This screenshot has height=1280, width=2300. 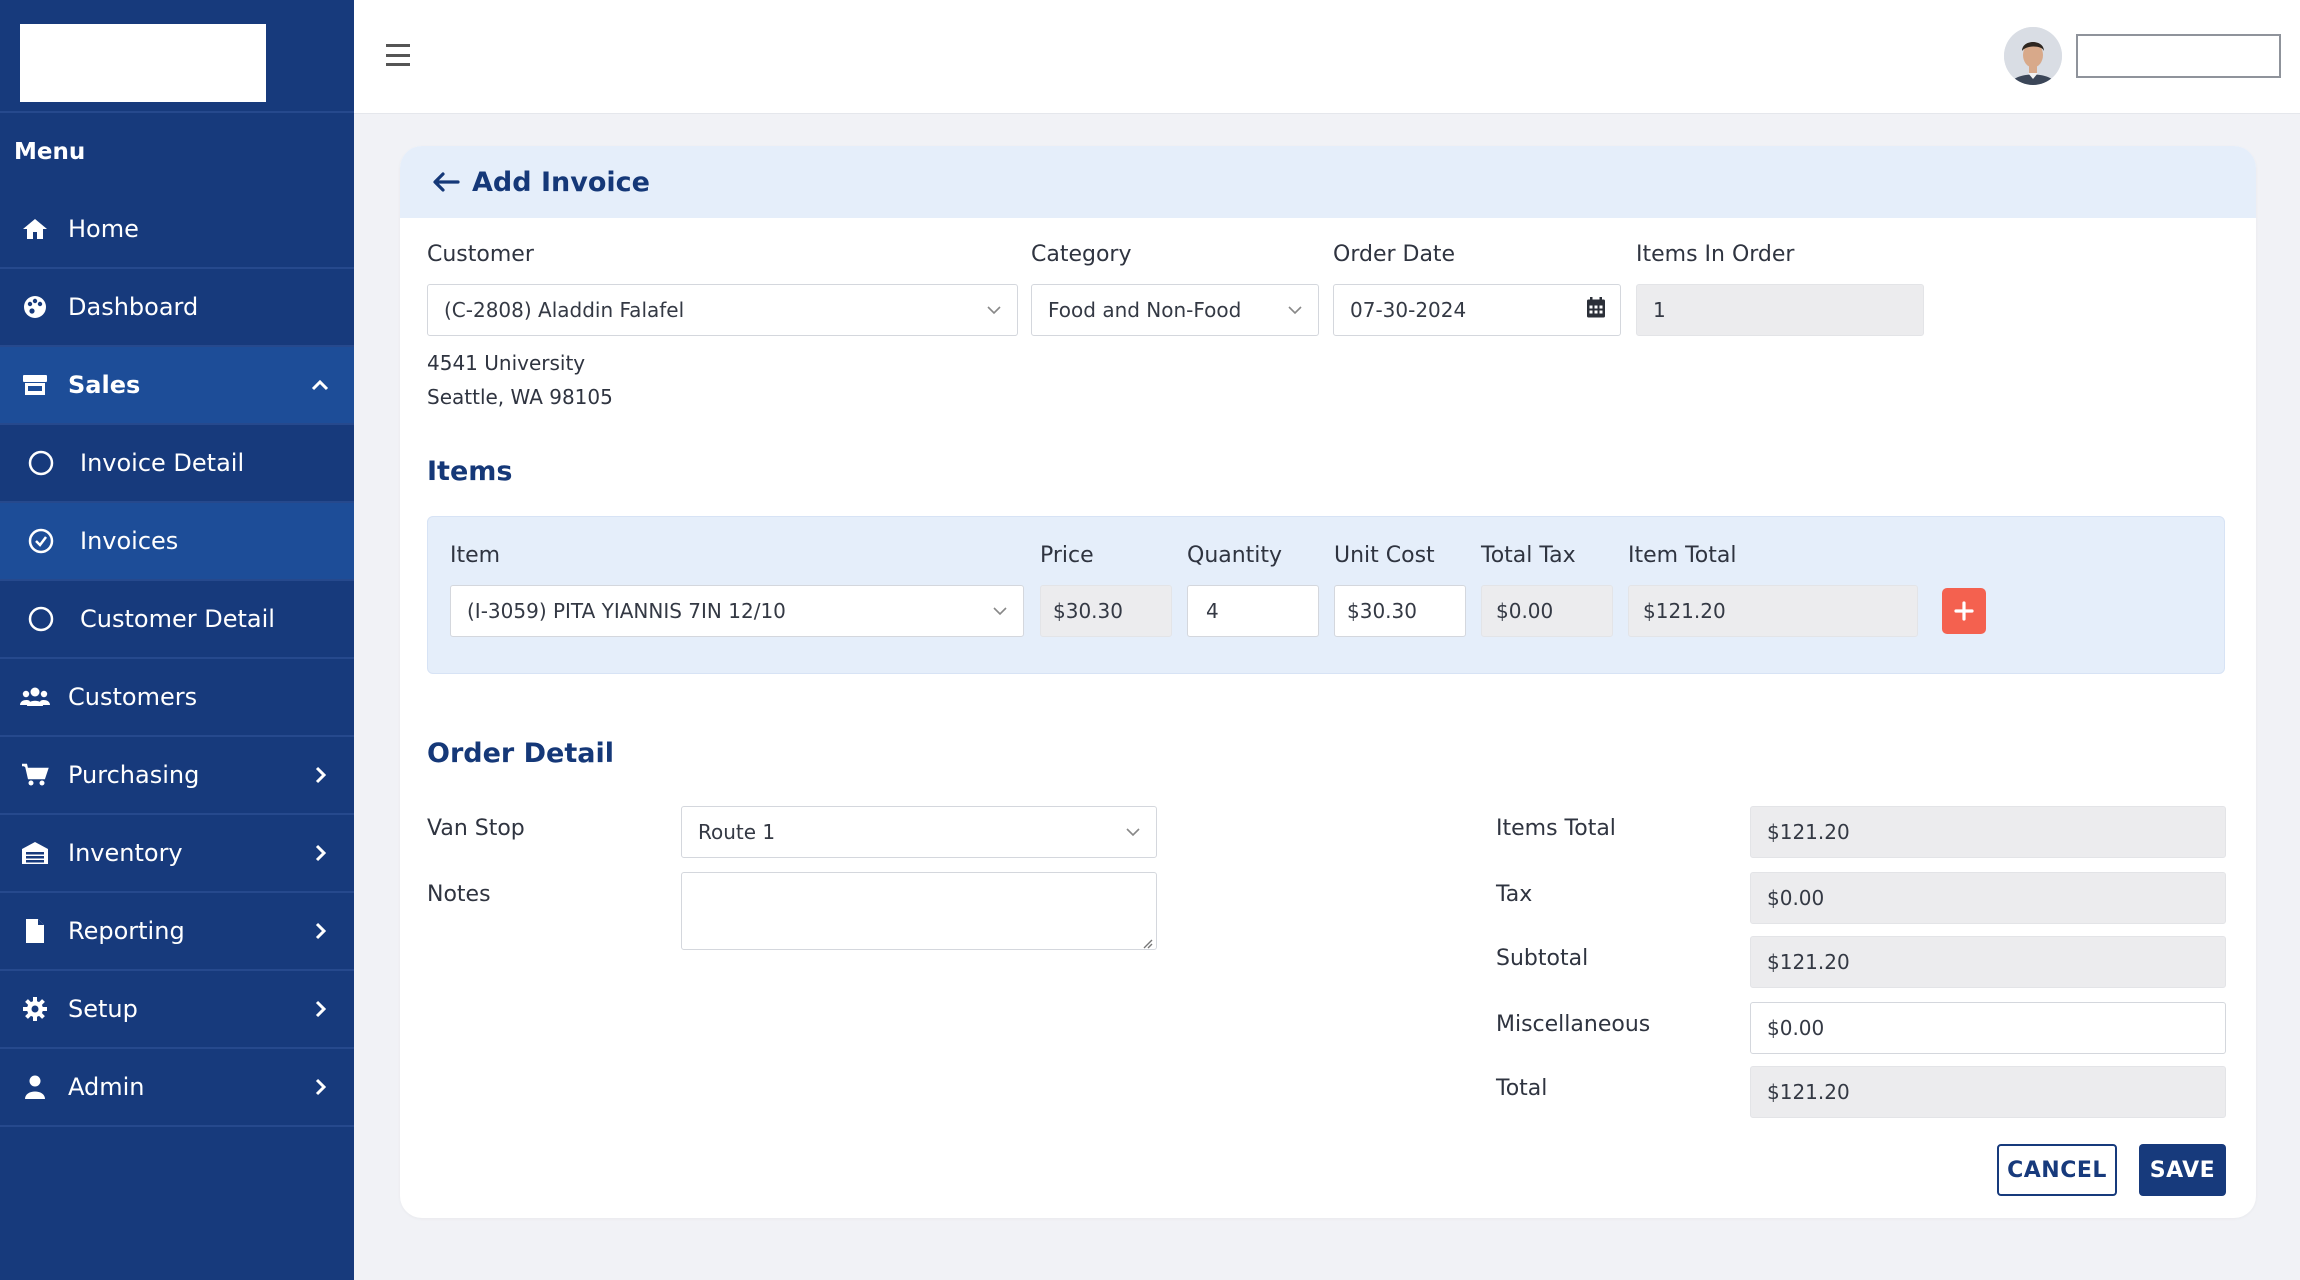 I want to click on hamburger-menu-icon, so click(x=398, y=55).